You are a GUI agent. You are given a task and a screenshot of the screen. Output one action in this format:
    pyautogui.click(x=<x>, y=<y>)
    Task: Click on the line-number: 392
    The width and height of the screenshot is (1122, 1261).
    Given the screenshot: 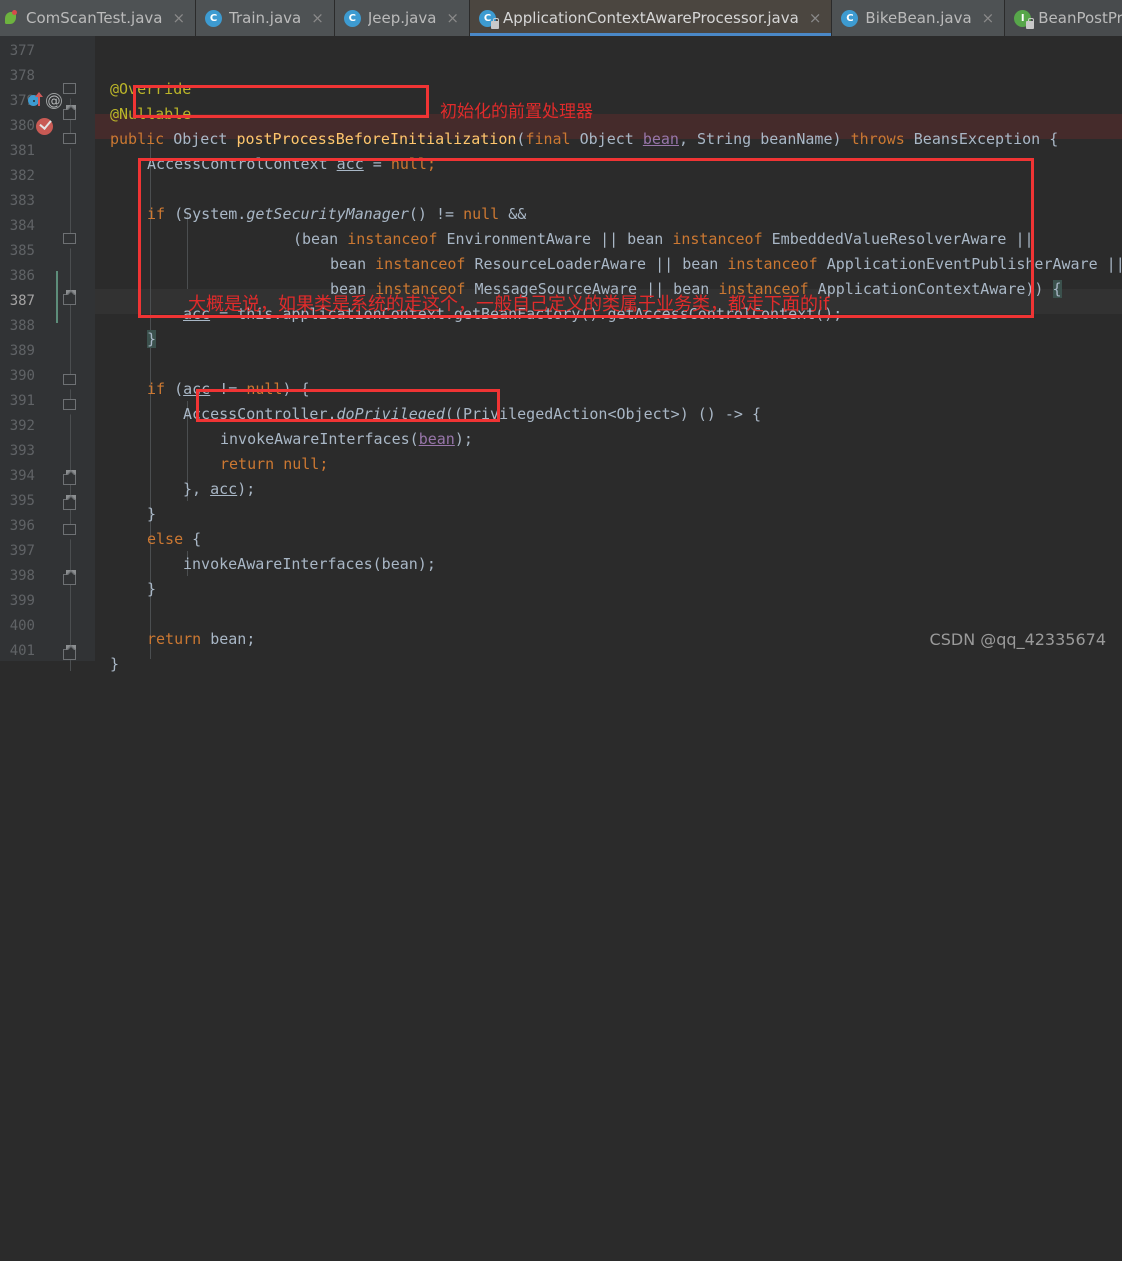 What is the action you would take?
    pyautogui.click(x=22, y=426)
    